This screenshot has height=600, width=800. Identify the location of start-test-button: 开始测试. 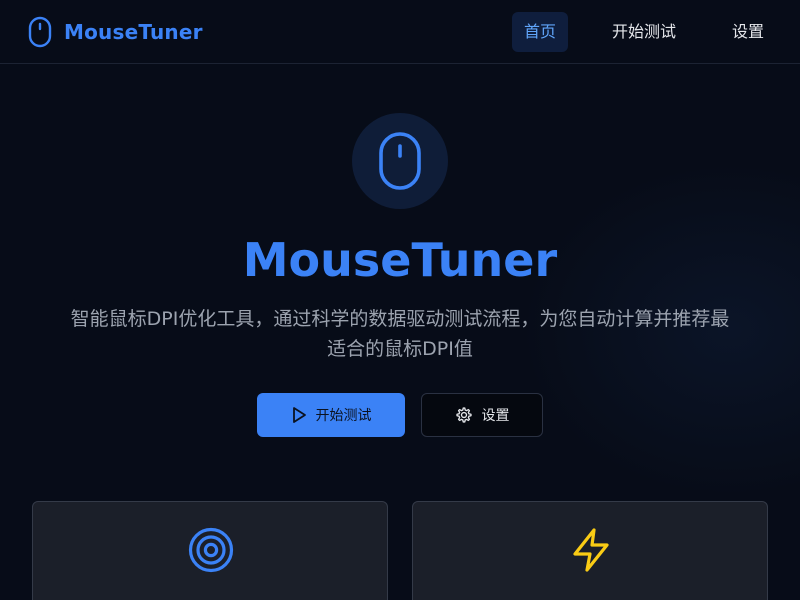
(331, 415).